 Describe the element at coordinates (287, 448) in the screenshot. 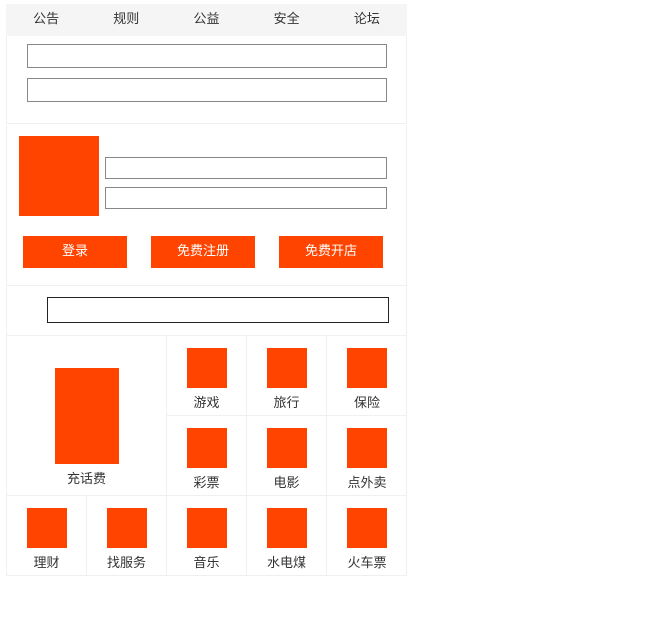

I see `movie-icon` at that location.